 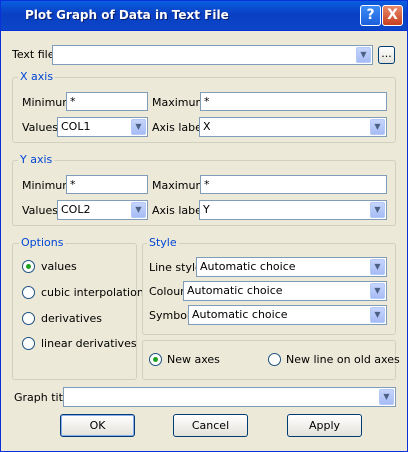 I want to click on y-axislabel-label: Axis label, so click(x=178, y=210).